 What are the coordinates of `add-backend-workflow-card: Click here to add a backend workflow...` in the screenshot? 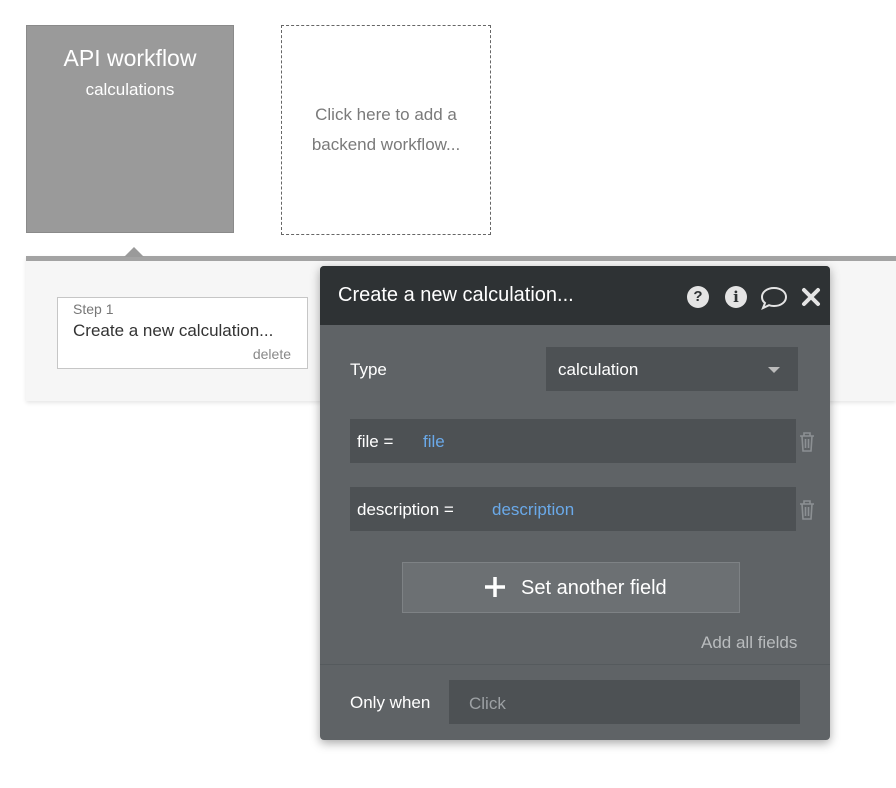 It's located at (386, 130).